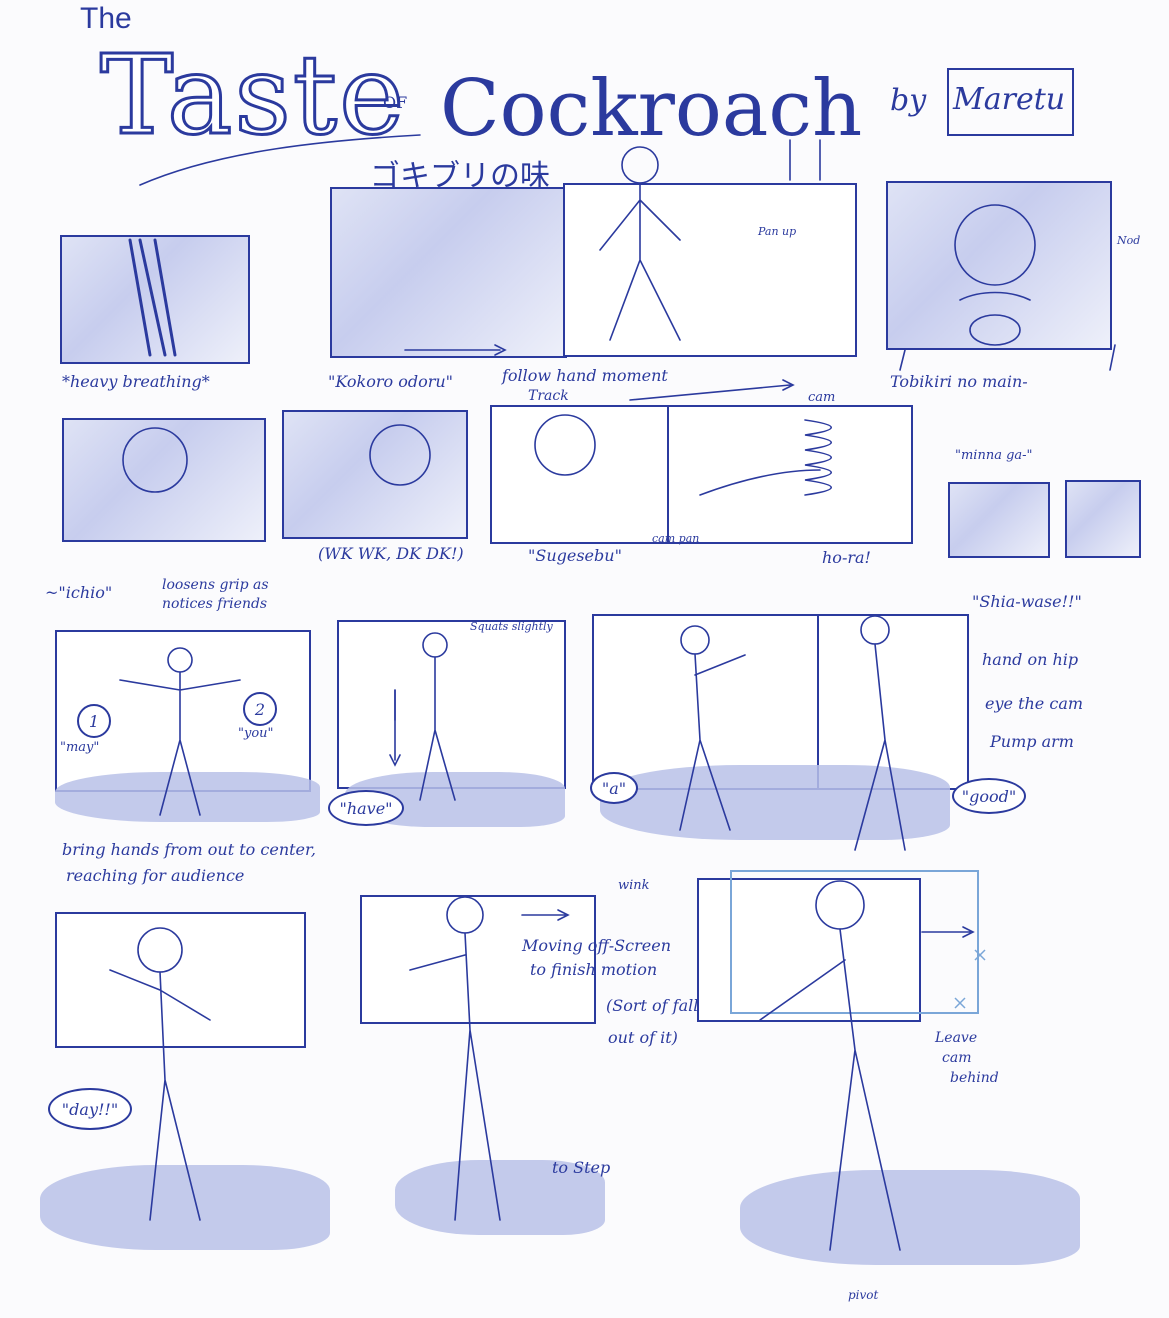 The height and width of the screenshot is (1318, 1169). Describe the element at coordinates (974, 1078) in the screenshot. I see `note-behind: behind` at that location.